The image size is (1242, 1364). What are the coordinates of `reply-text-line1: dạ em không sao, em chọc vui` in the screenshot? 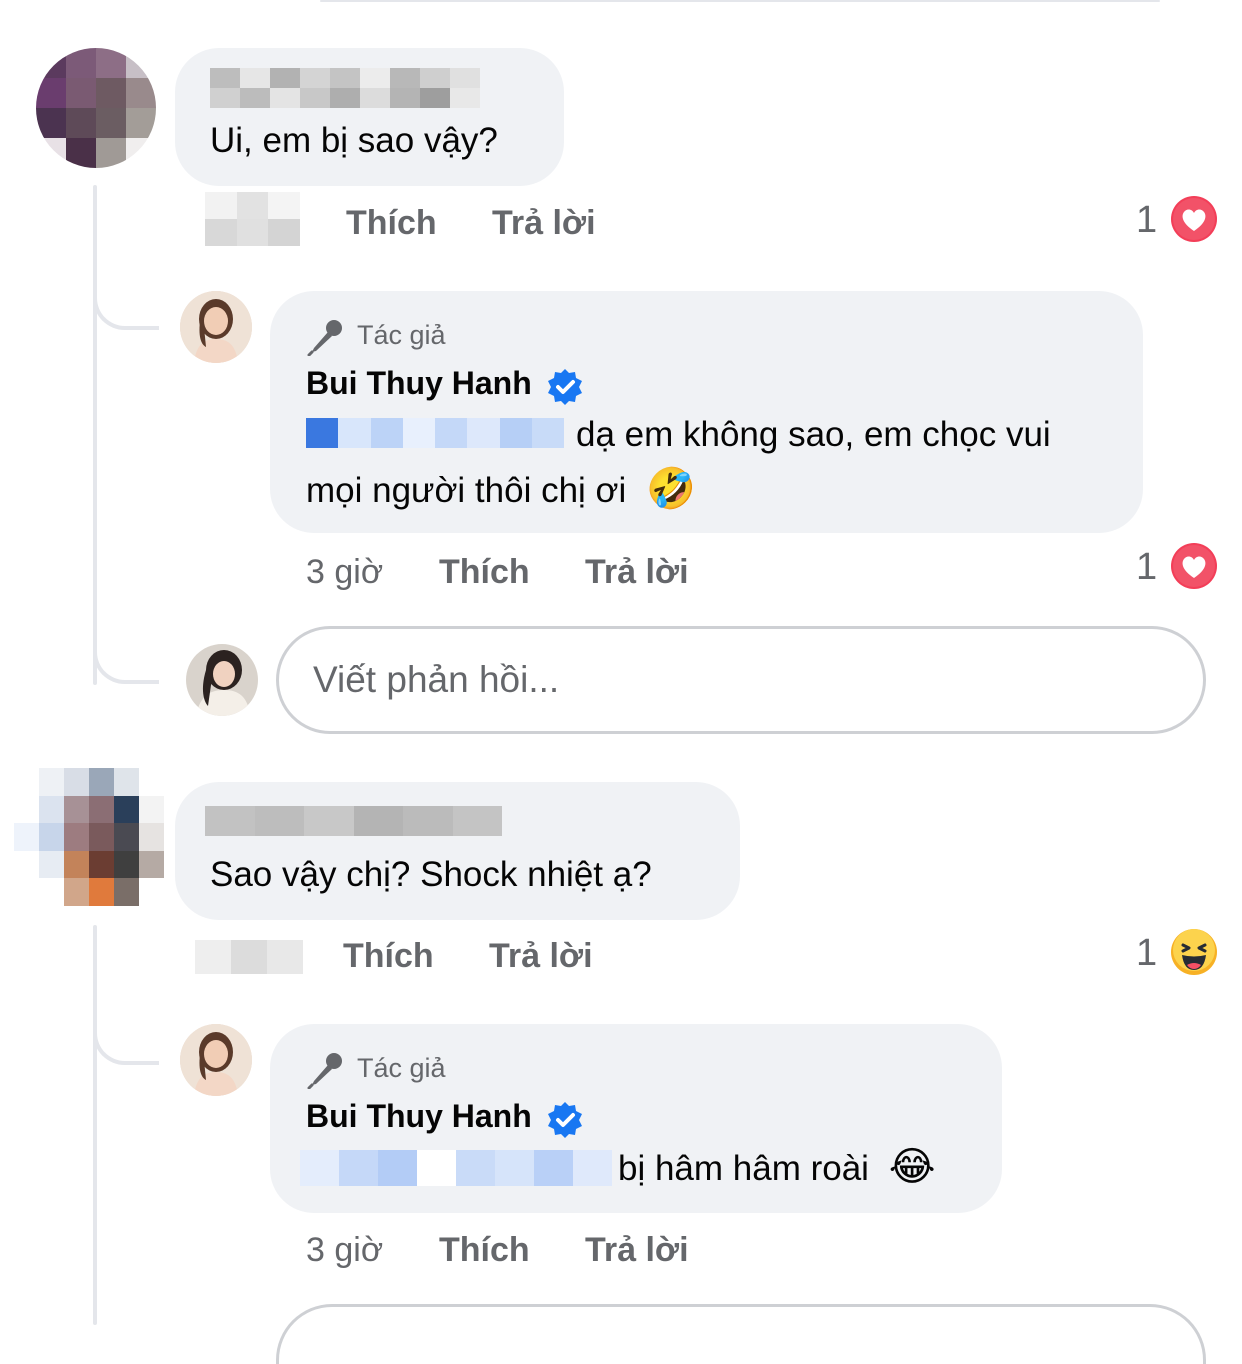 It's located at (813, 434).